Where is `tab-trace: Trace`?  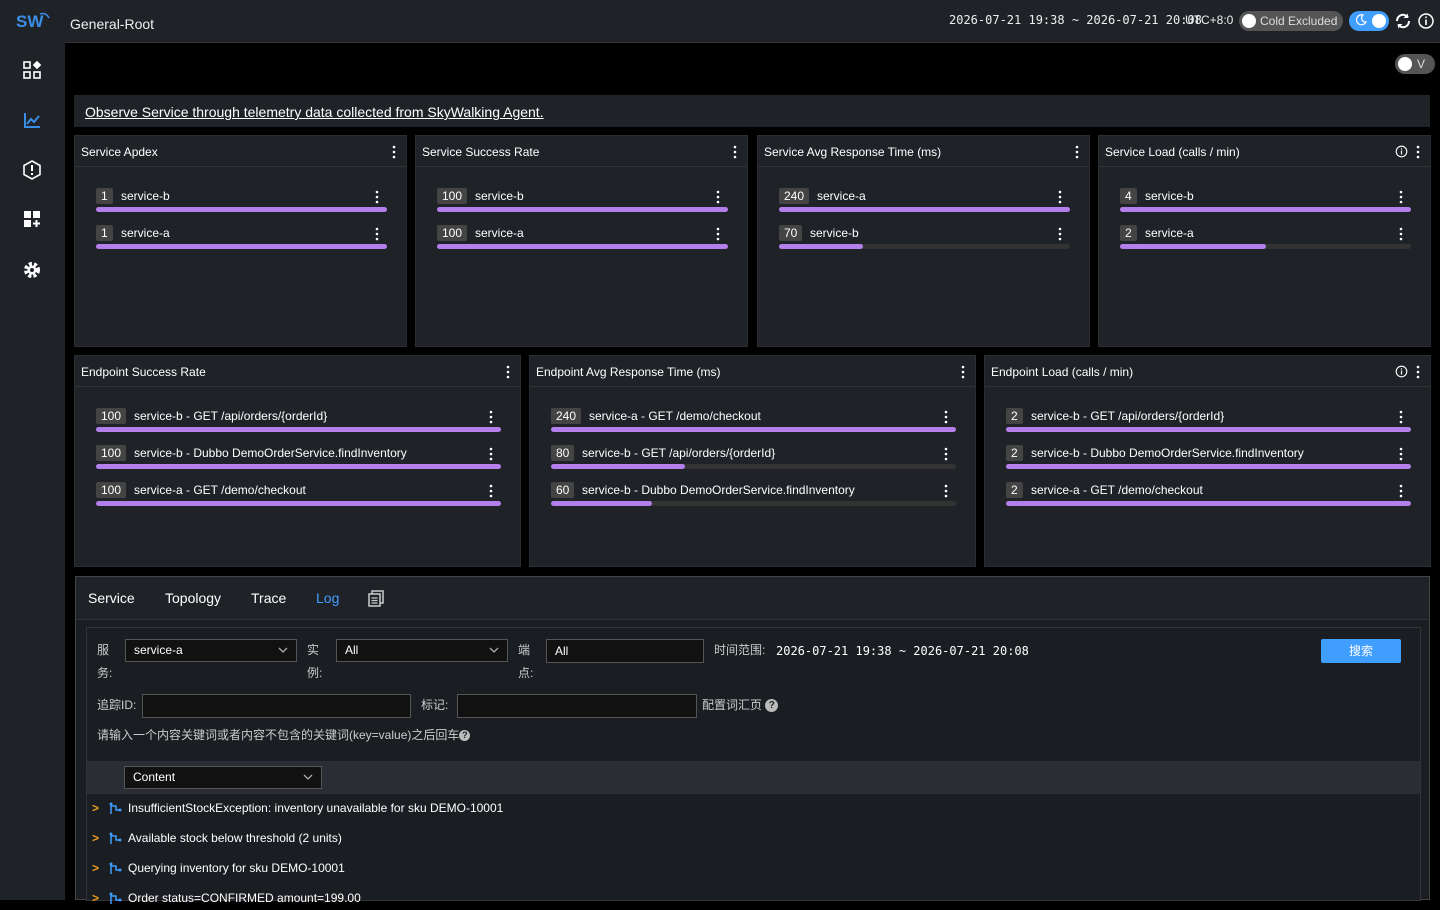
tab-trace: Trace is located at coordinates (268, 598).